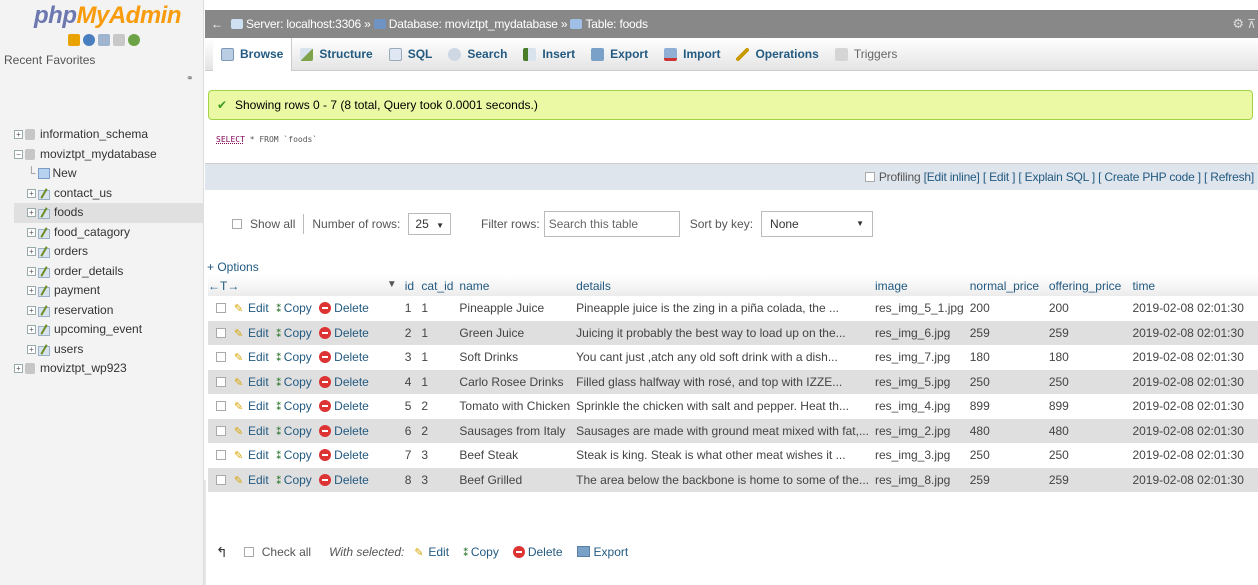 The height and width of the screenshot is (585, 1258). I want to click on gear-icon: ⚙, so click(1238, 24).